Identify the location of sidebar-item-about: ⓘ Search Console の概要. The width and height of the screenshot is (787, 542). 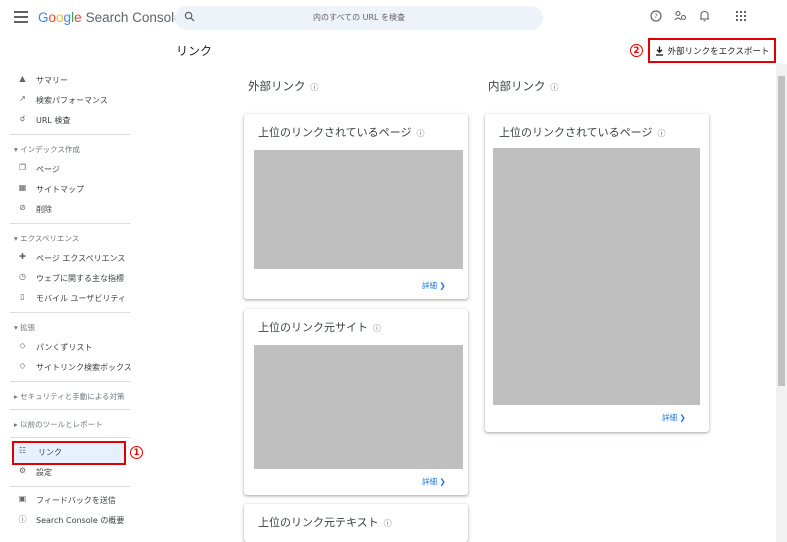
(80, 520).